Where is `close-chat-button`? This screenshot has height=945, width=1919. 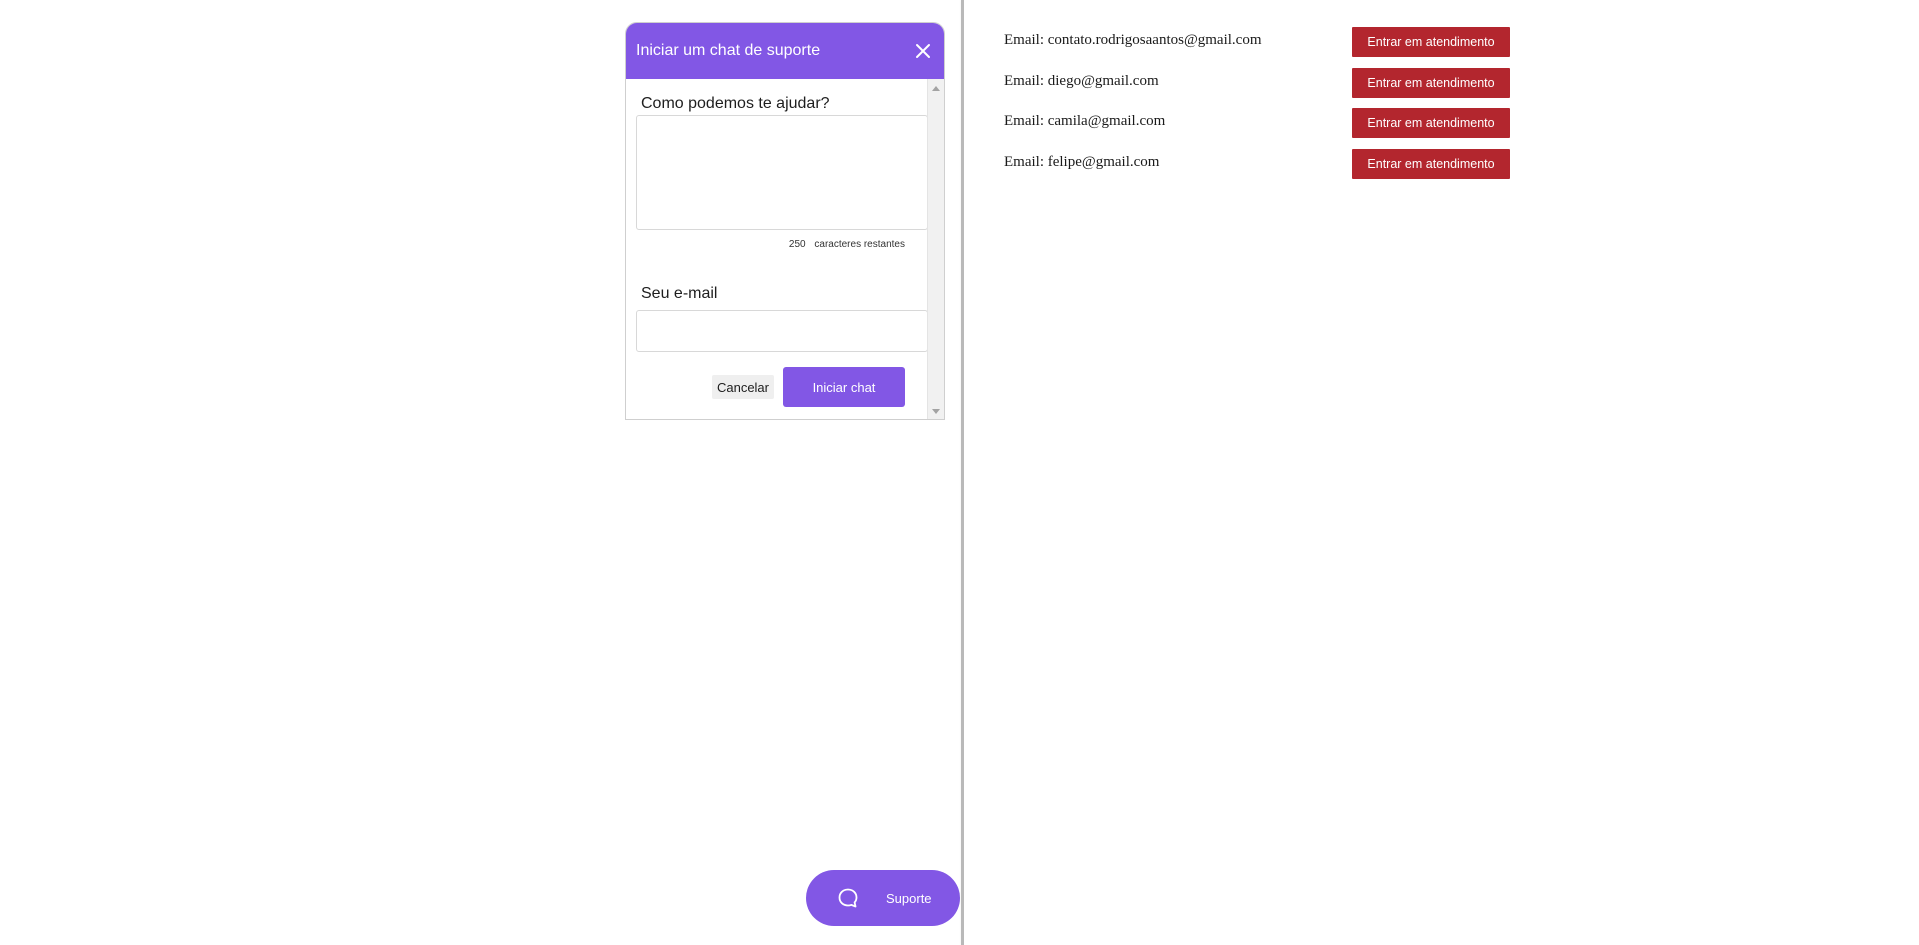
close-chat-button is located at coordinates (923, 51).